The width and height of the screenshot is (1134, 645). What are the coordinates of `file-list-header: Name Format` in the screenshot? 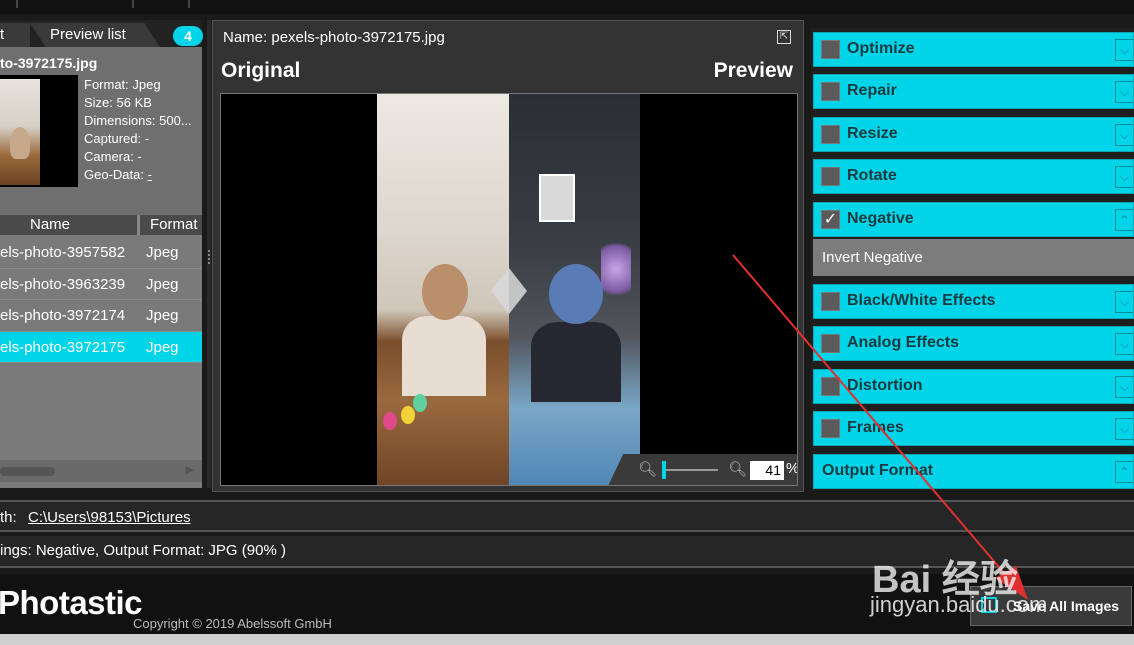 It's located at (101, 225).